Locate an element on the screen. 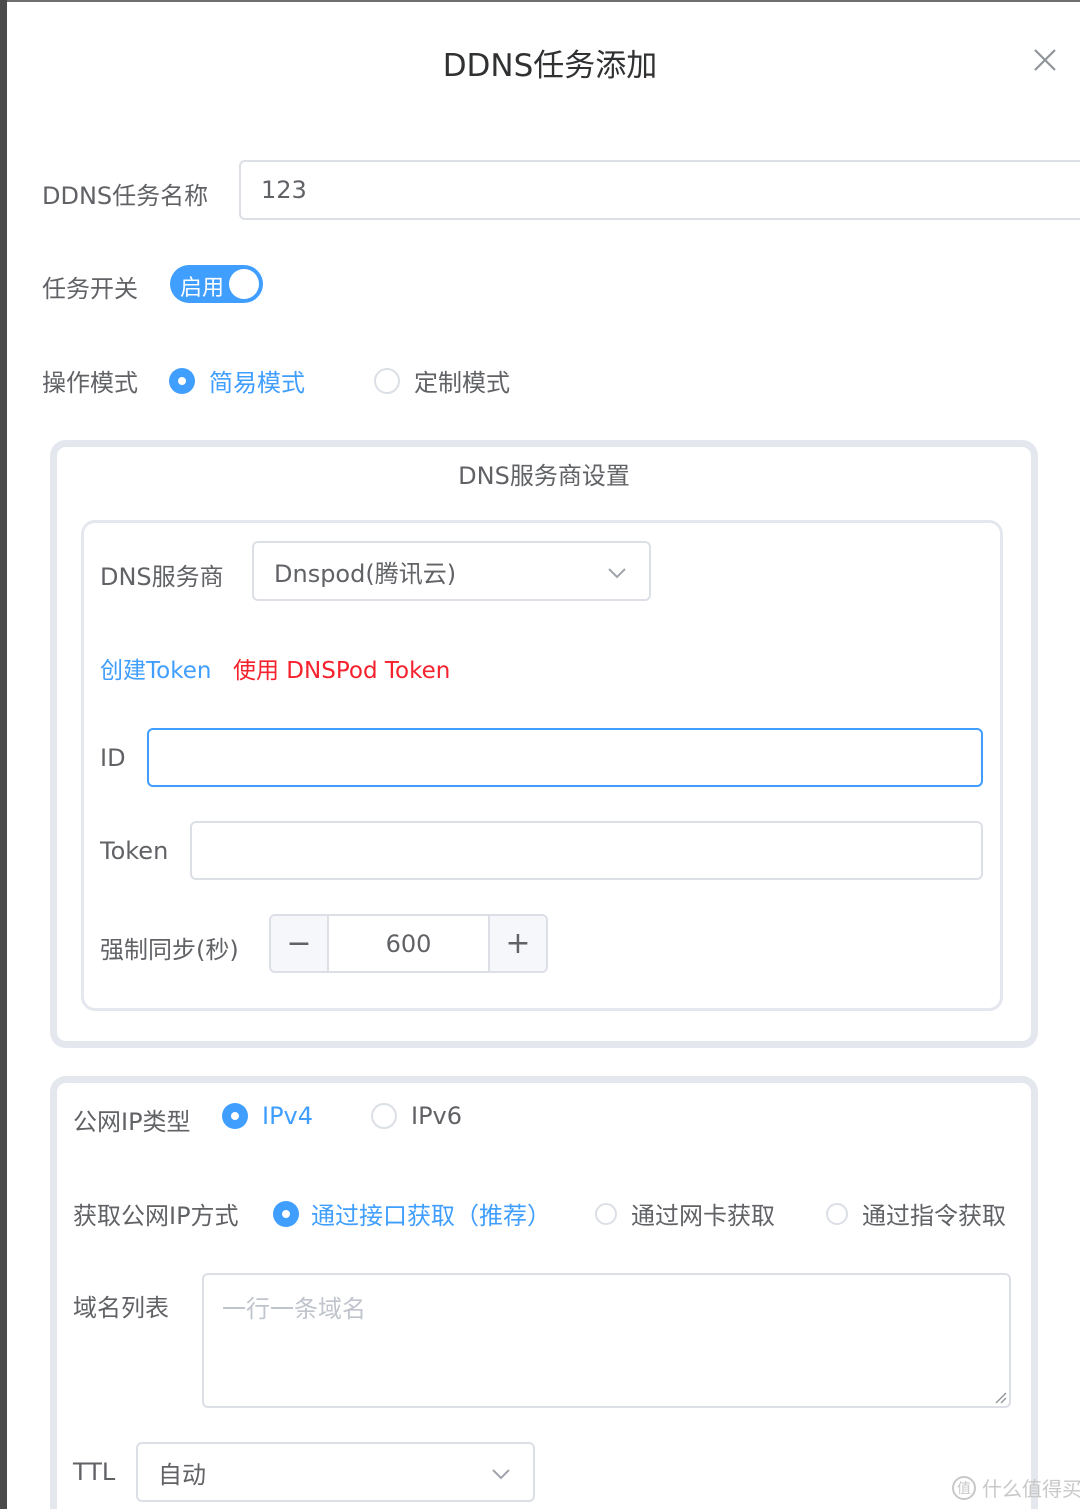 The height and width of the screenshot is (1509, 1080). ip-type-radio-ipv6: IPv6 is located at coordinates (416, 1116).